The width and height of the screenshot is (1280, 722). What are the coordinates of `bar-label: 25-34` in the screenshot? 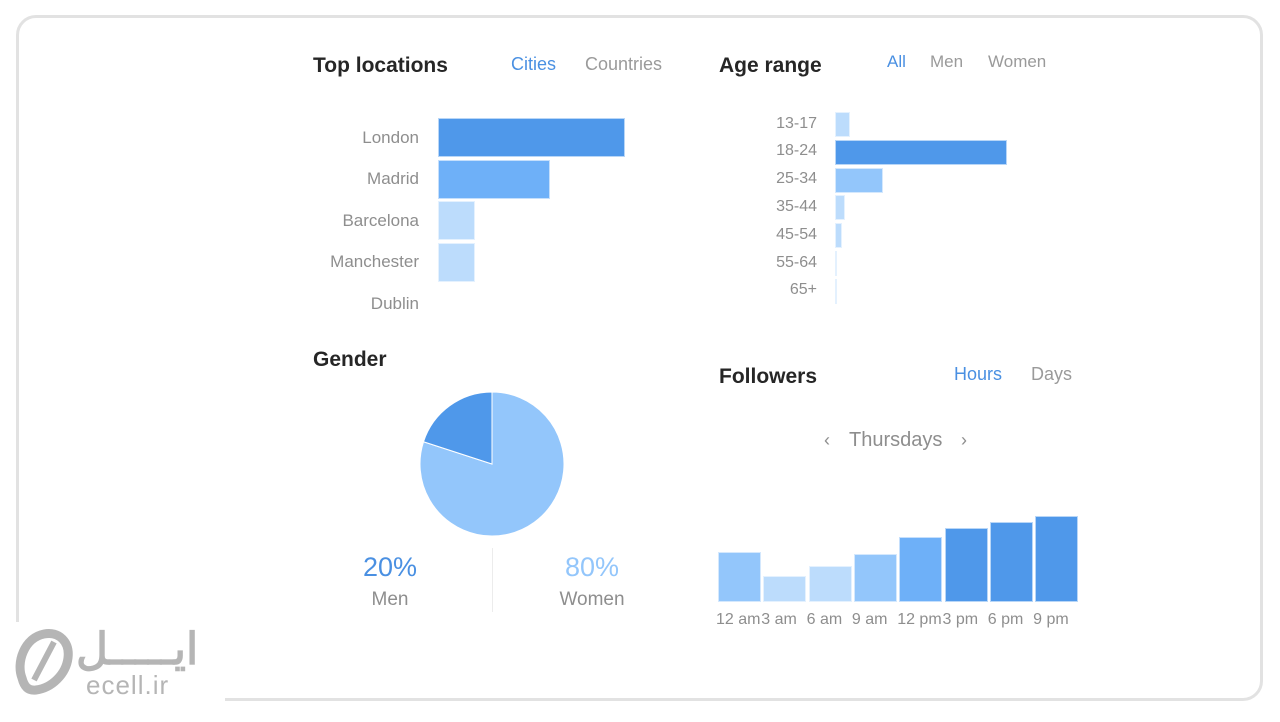 It's located at (796, 179).